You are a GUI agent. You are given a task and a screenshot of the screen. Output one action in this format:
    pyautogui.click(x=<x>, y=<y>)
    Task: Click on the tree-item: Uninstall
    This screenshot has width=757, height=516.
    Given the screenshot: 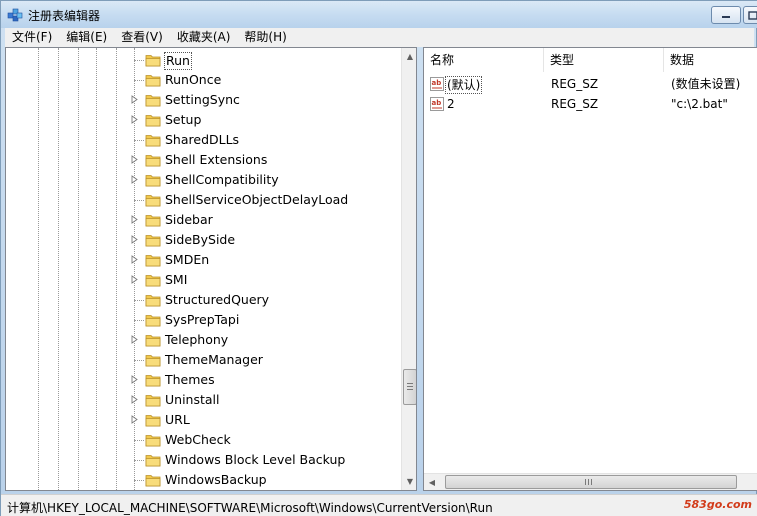 What is the action you would take?
    pyautogui.click(x=204, y=400)
    